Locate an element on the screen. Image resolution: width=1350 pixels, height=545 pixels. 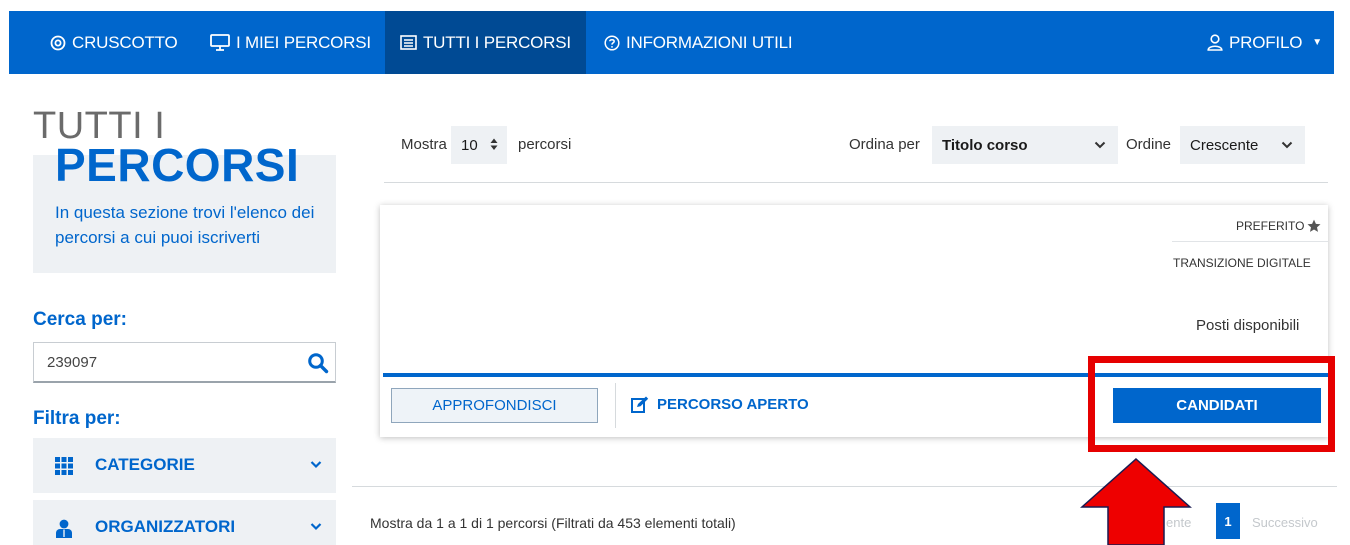
arrow-up-icon is located at coordinates (1136, 501).